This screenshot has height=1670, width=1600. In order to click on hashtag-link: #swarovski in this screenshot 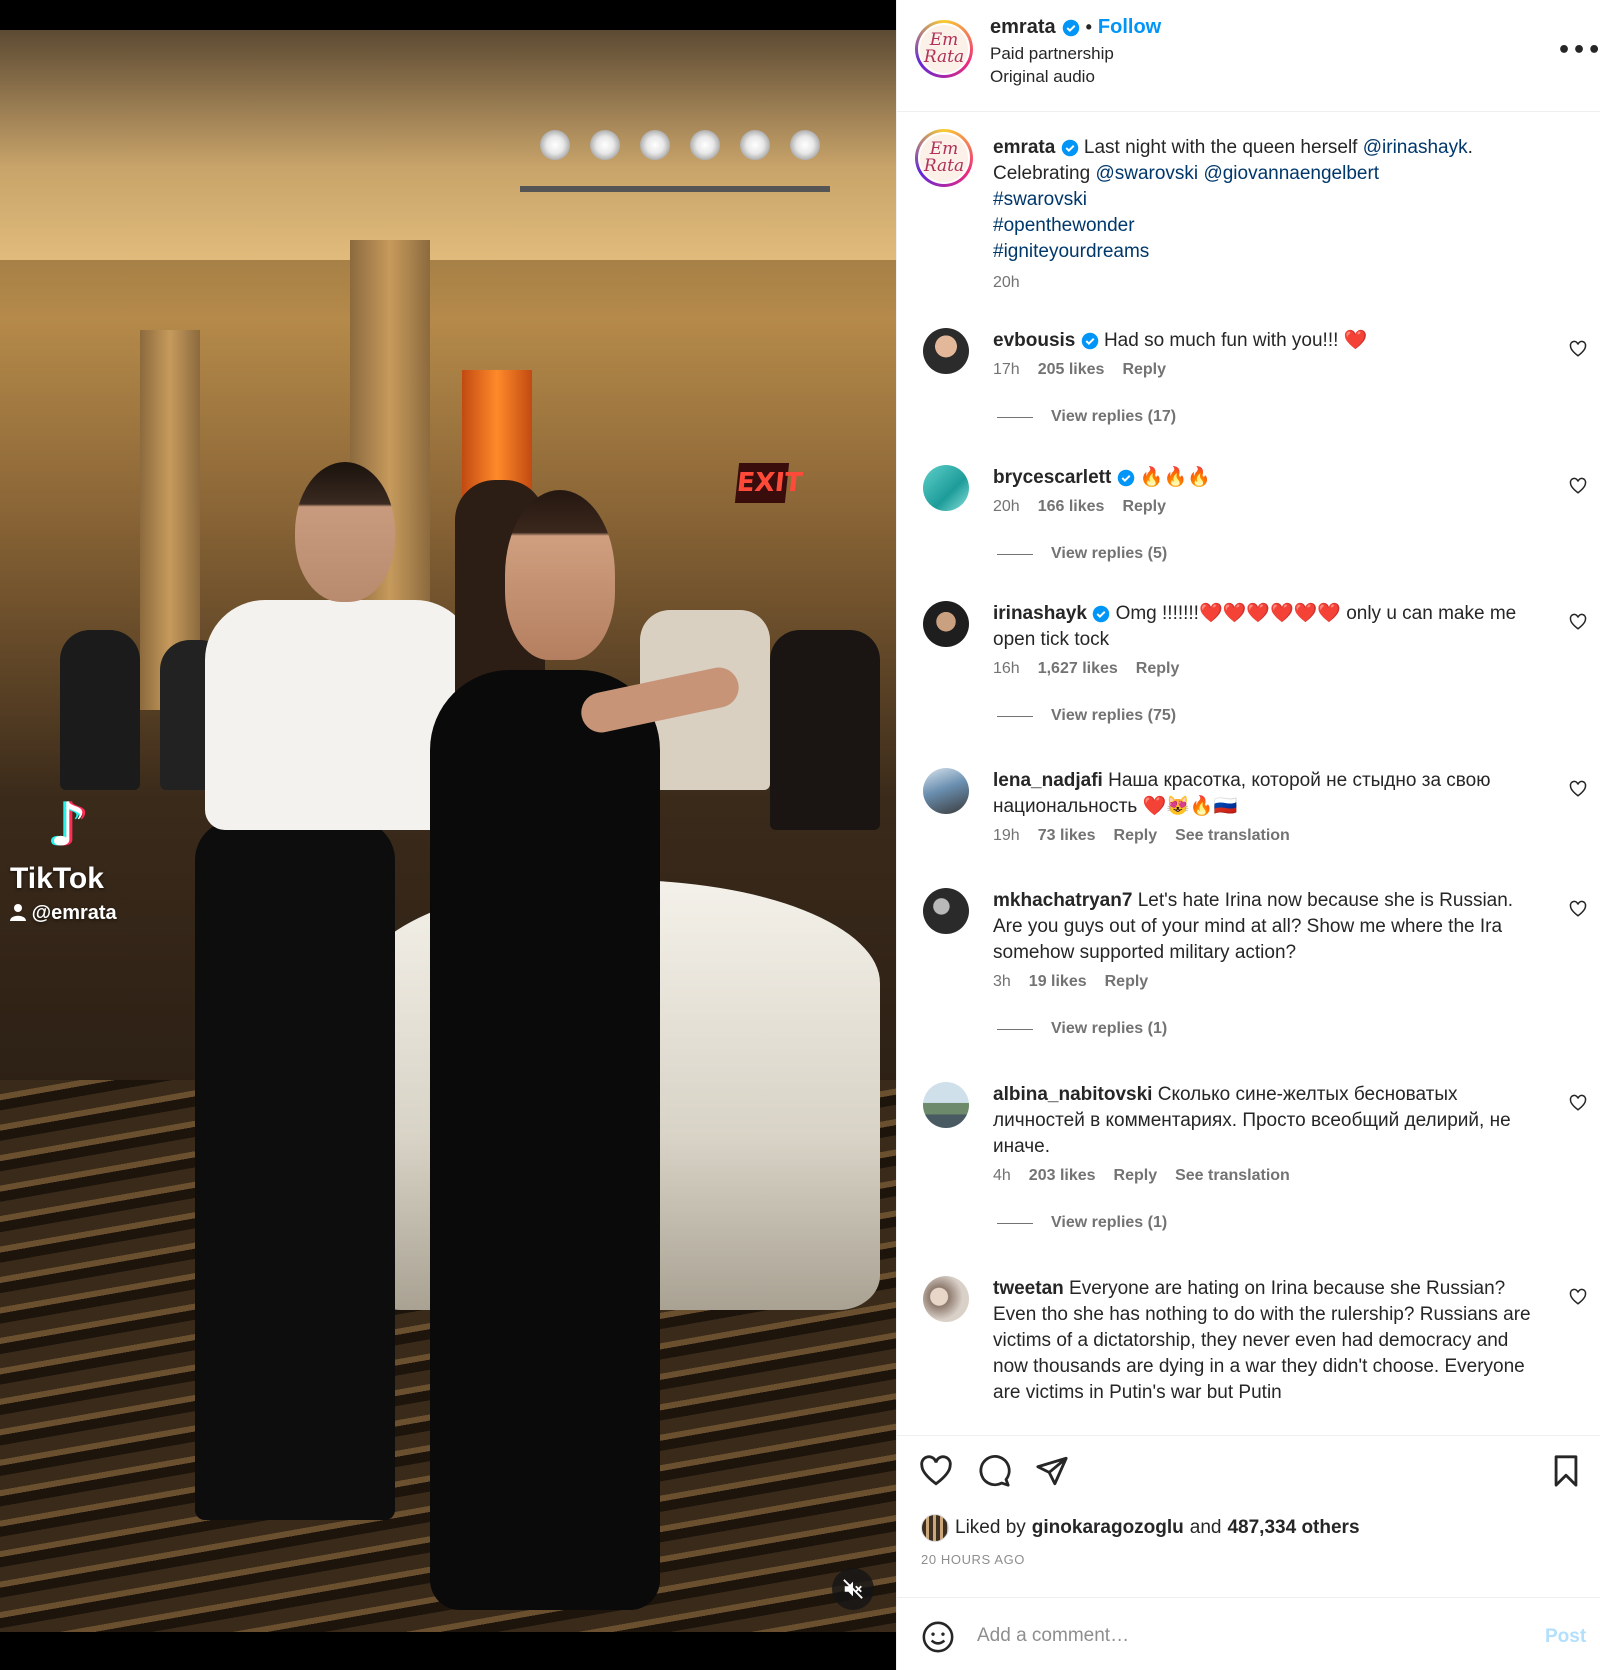, I will do `click(1040, 199)`.